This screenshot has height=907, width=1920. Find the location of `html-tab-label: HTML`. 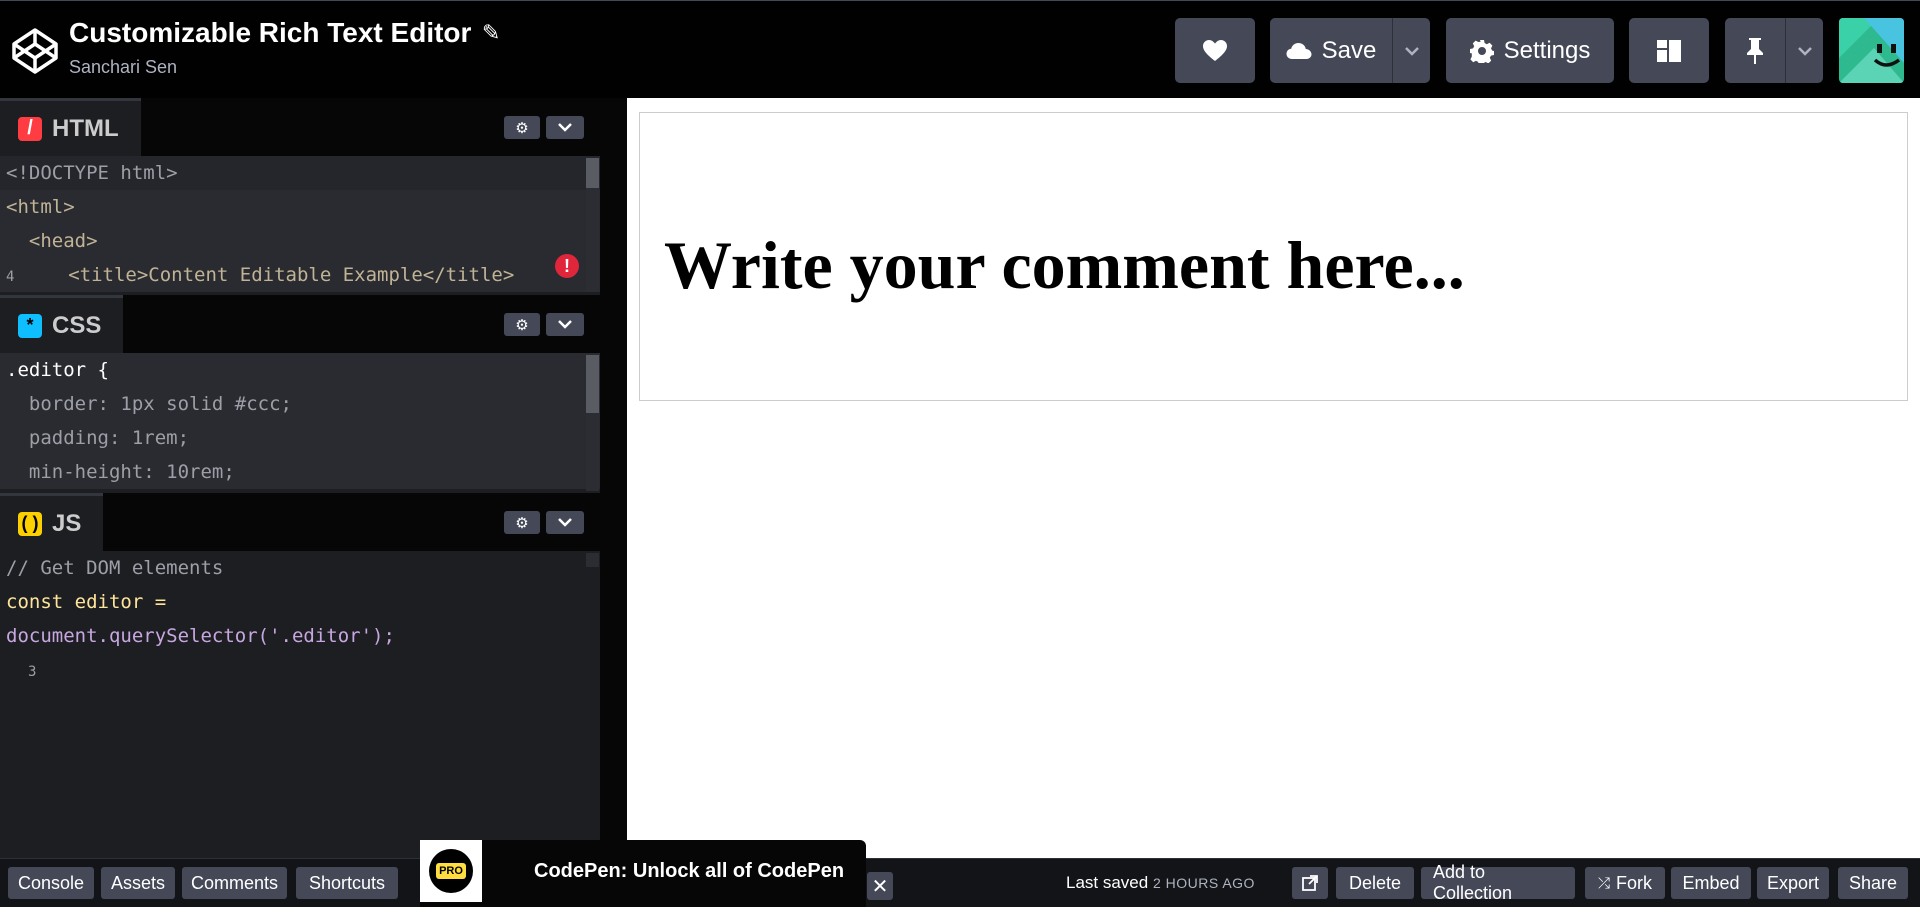

html-tab-label: HTML is located at coordinates (85, 128).